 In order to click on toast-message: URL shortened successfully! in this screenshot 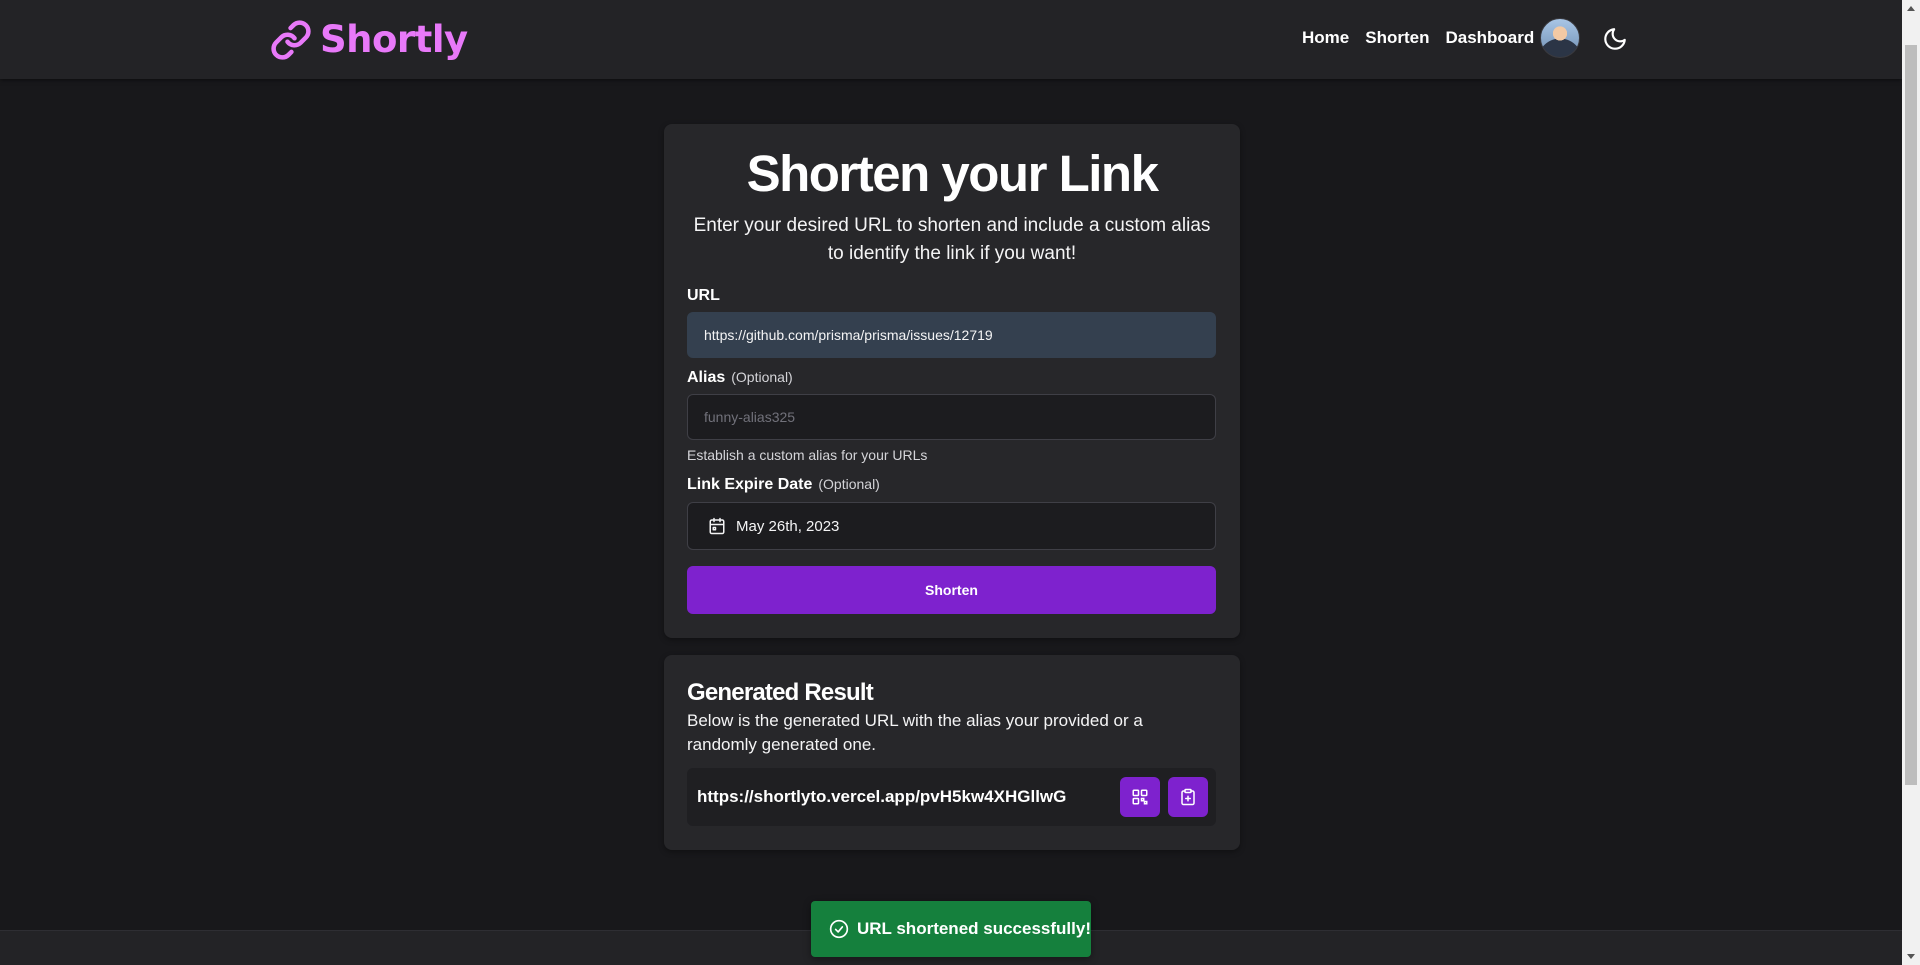, I will do `click(974, 928)`.